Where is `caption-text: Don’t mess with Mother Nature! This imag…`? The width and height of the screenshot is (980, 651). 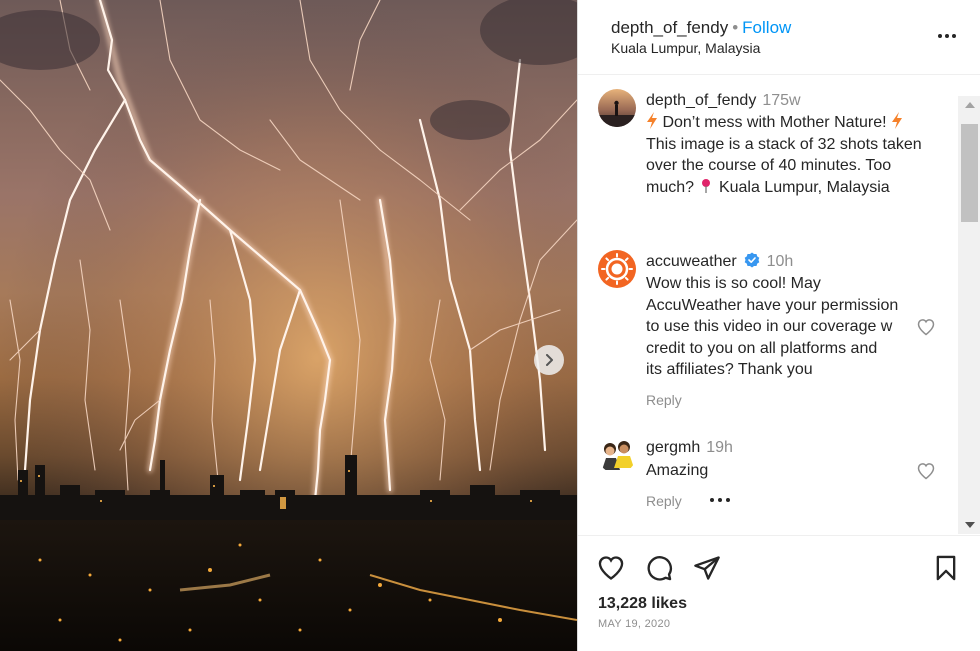 caption-text: Don’t mess with Mother Nature! This imag… is located at coordinates (796, 155).